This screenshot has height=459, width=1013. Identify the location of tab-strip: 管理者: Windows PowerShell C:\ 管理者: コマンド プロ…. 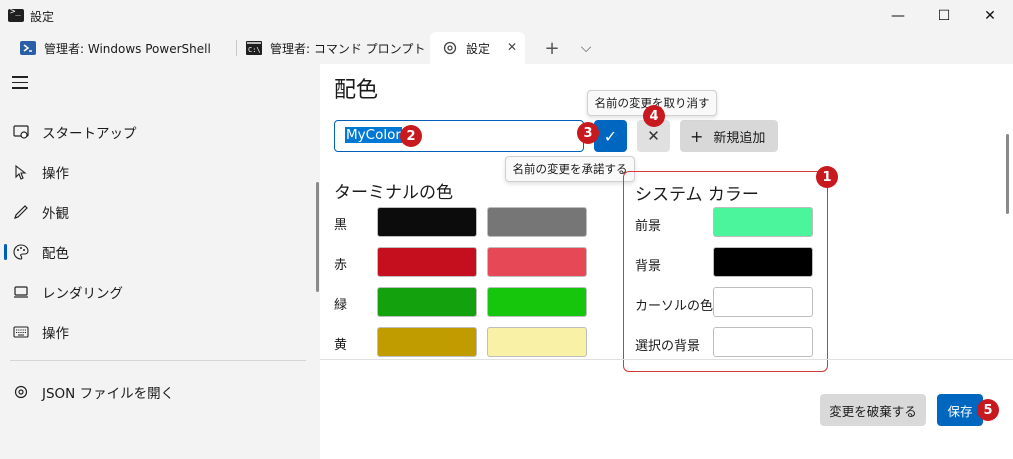
(506, 48).